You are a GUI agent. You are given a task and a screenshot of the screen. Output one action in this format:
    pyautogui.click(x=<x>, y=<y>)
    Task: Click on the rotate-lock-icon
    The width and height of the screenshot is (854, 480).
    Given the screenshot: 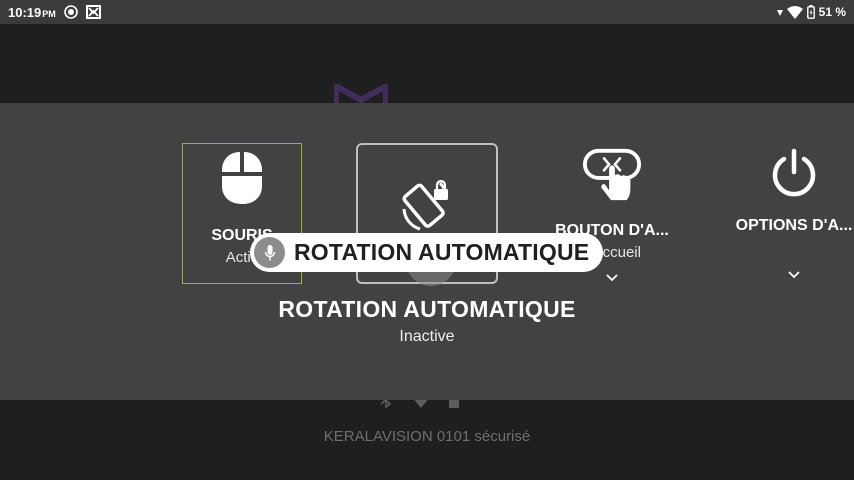 What is the action you would take?
    pyautogui.click(x=427, y=203)
    